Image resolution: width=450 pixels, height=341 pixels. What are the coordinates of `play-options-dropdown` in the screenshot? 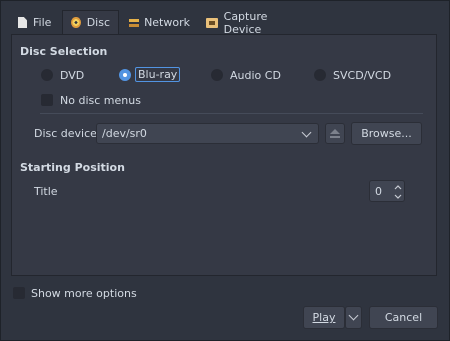 It's located at (353, 317).